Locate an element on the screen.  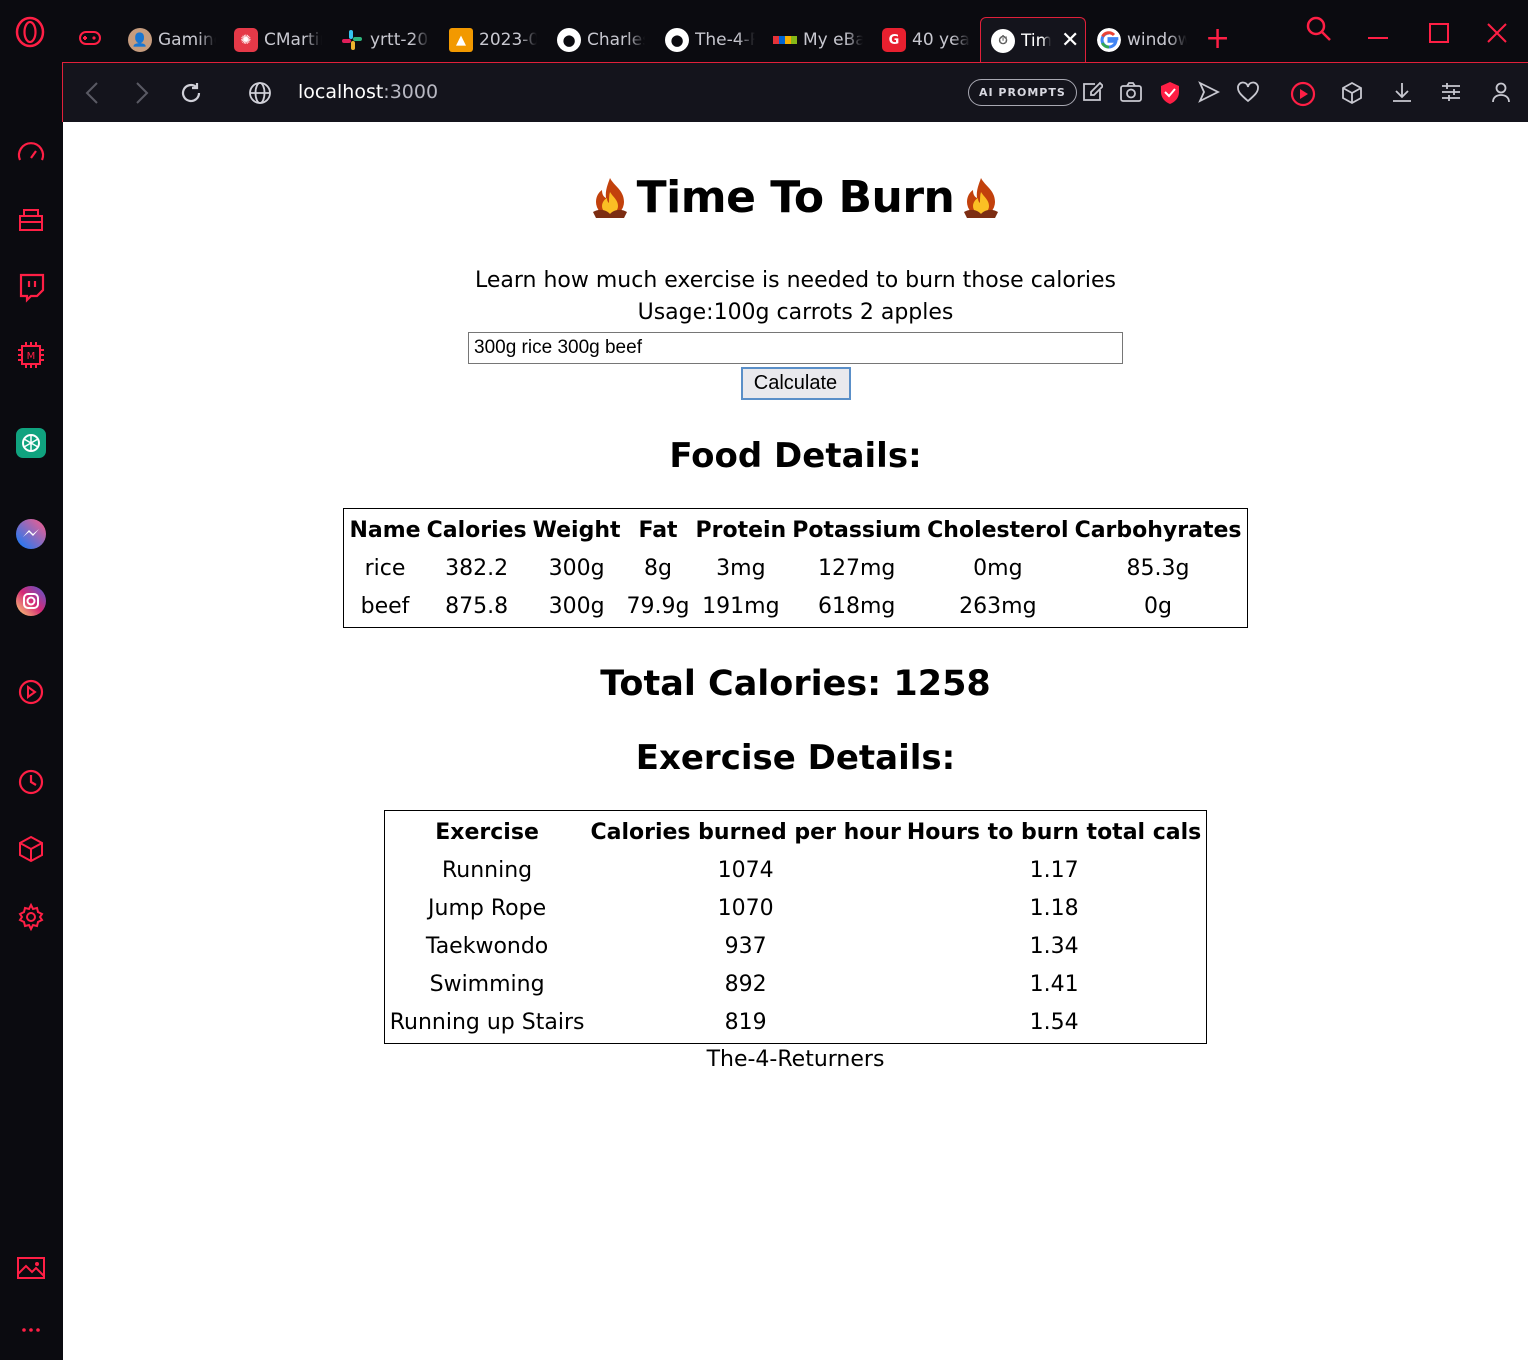
page-title: Time To Burn is located at coordinates (795, 197).